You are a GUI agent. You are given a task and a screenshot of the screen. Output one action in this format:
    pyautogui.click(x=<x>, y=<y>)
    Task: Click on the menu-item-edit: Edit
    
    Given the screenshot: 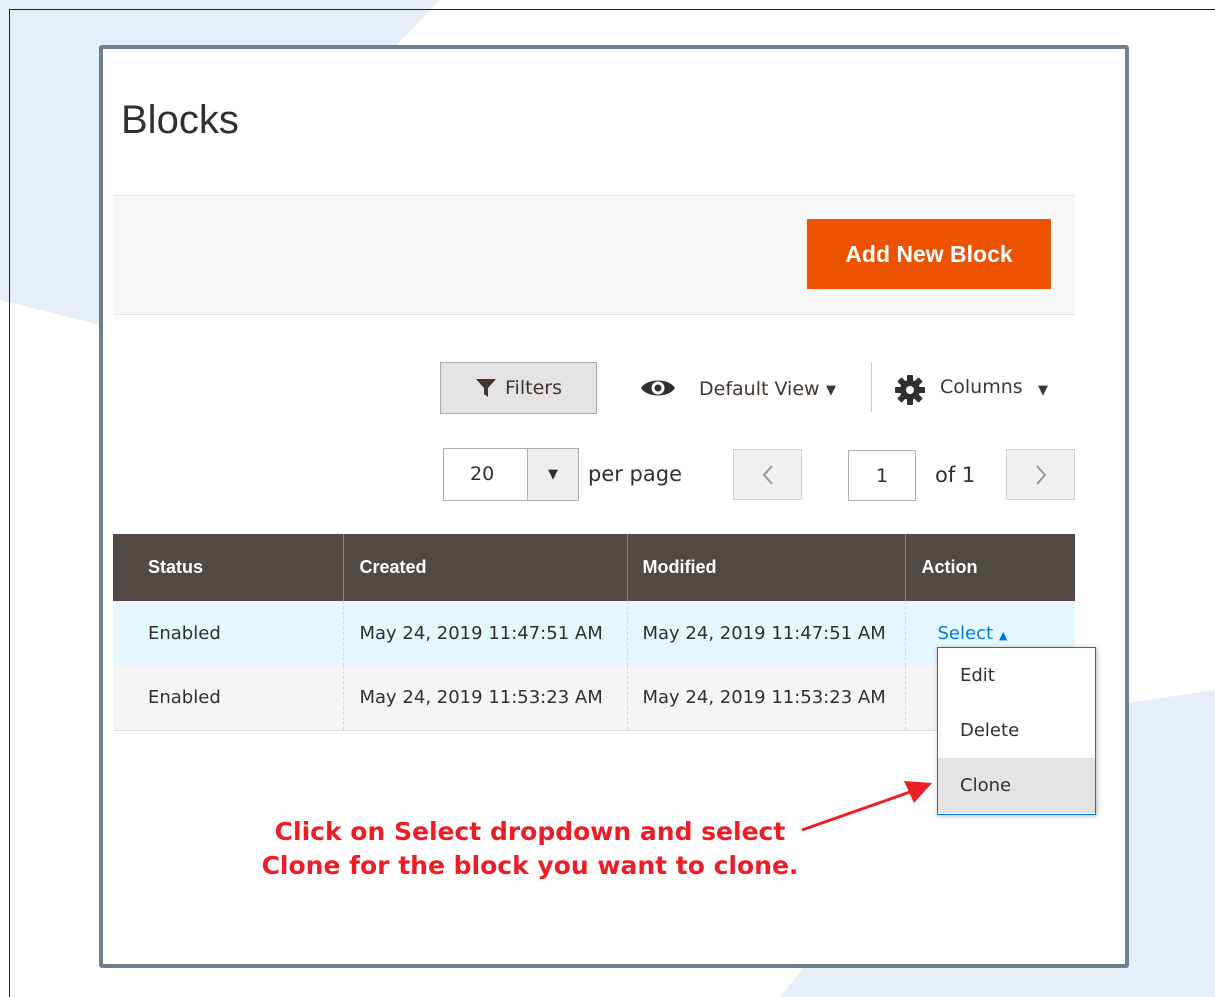 What is the action you would take?
    pyautogui.click(x=1016, y=675)
    